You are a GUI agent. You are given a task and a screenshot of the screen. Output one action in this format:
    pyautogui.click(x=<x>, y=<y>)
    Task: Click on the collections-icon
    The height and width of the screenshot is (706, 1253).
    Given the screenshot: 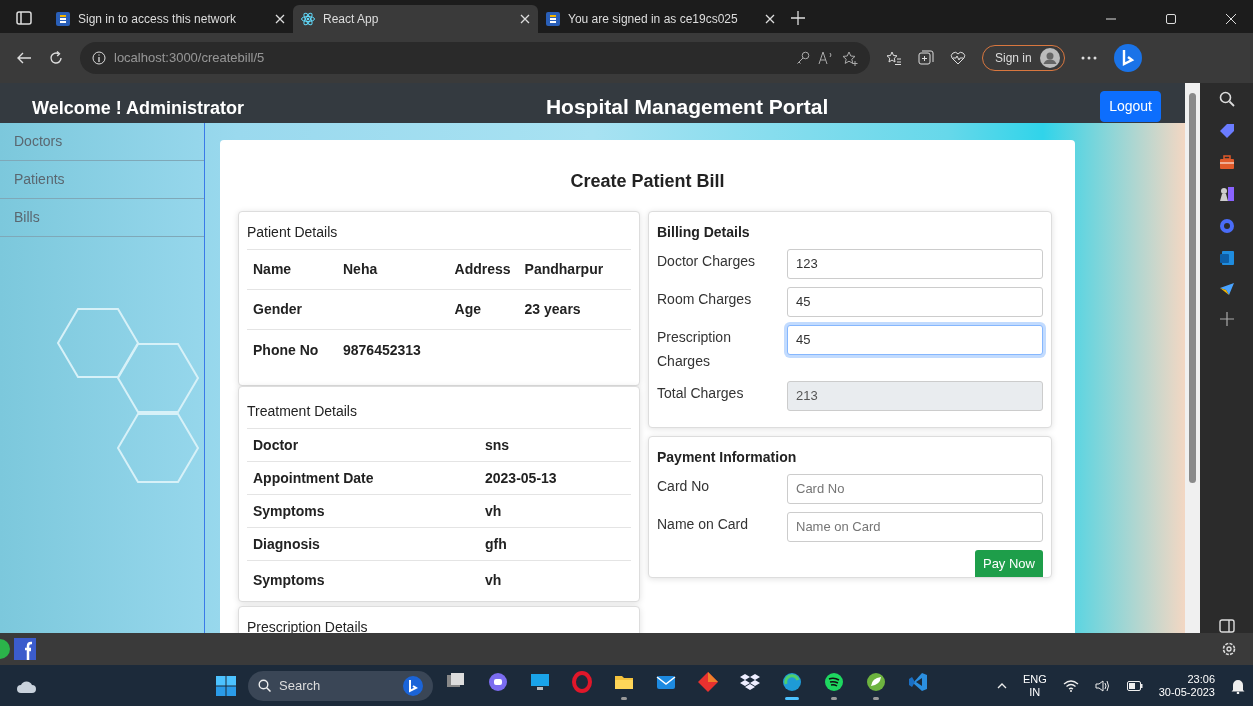 What is the action you would take?
    pyautogui.click(x=926, y=58)
    